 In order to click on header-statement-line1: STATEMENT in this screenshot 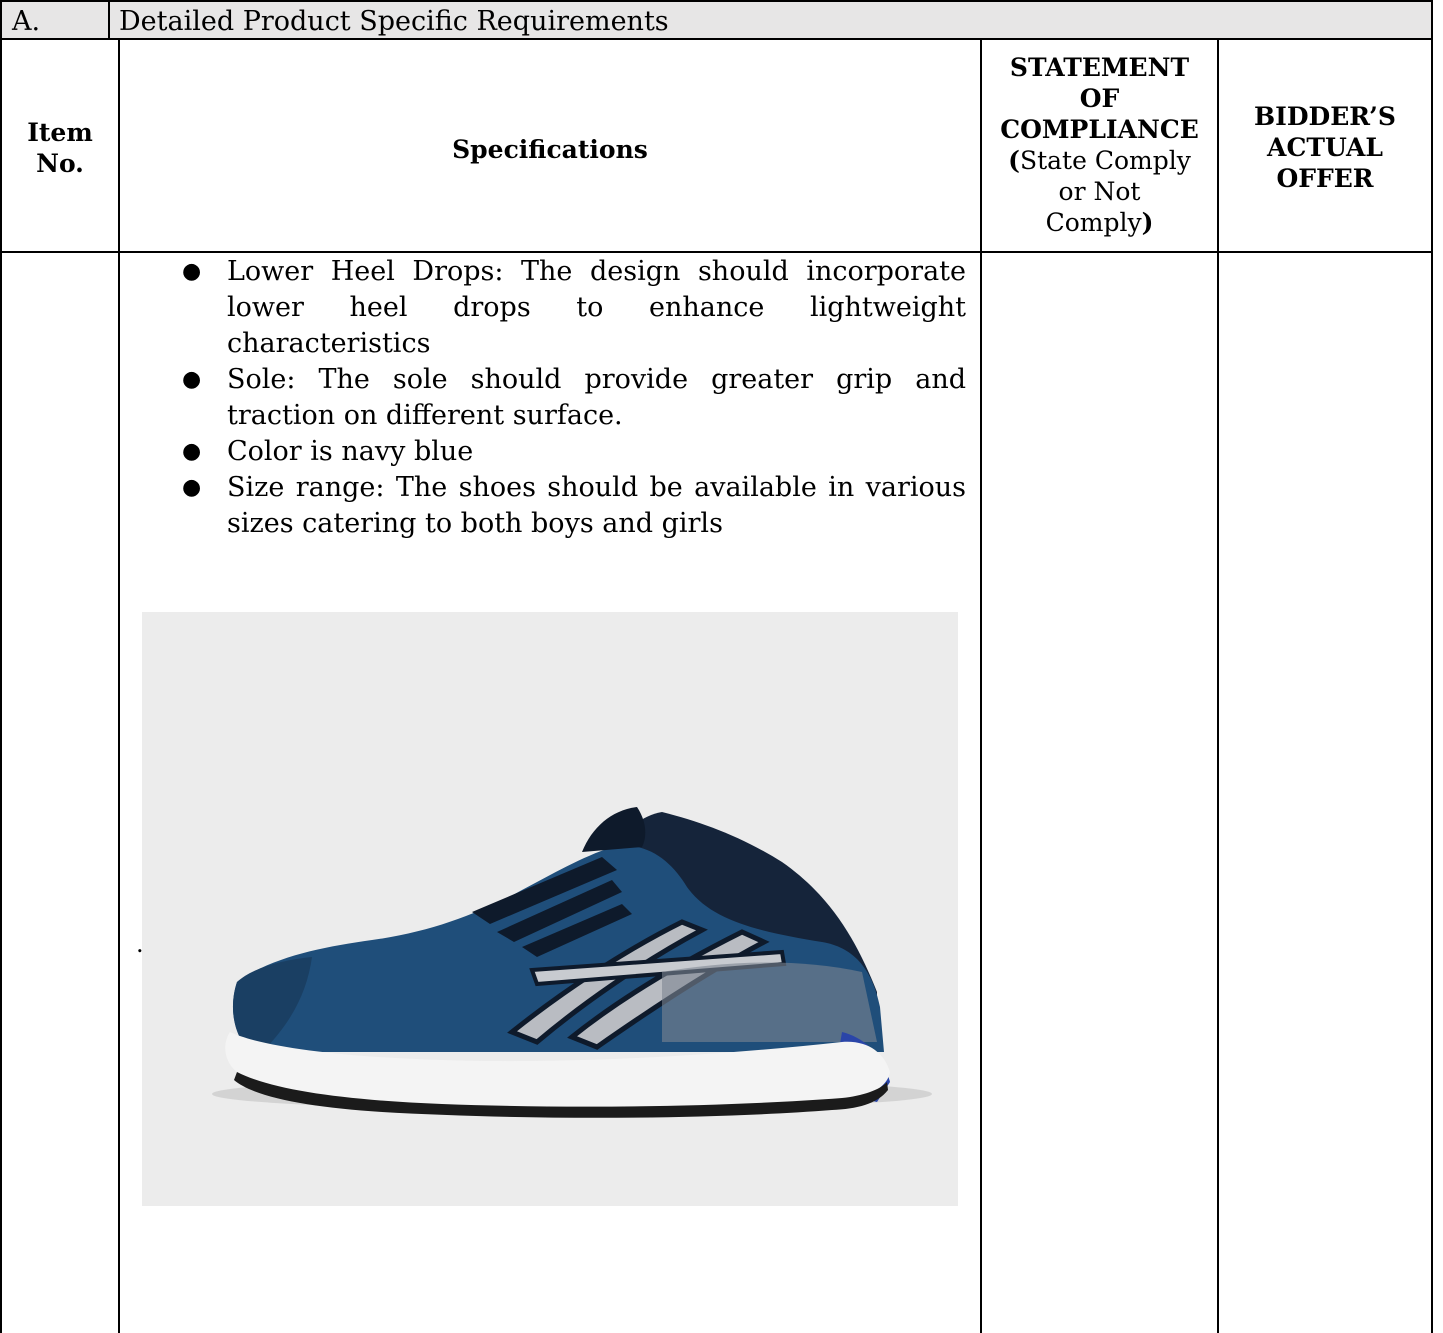, I will do `click(1099, 67)`.